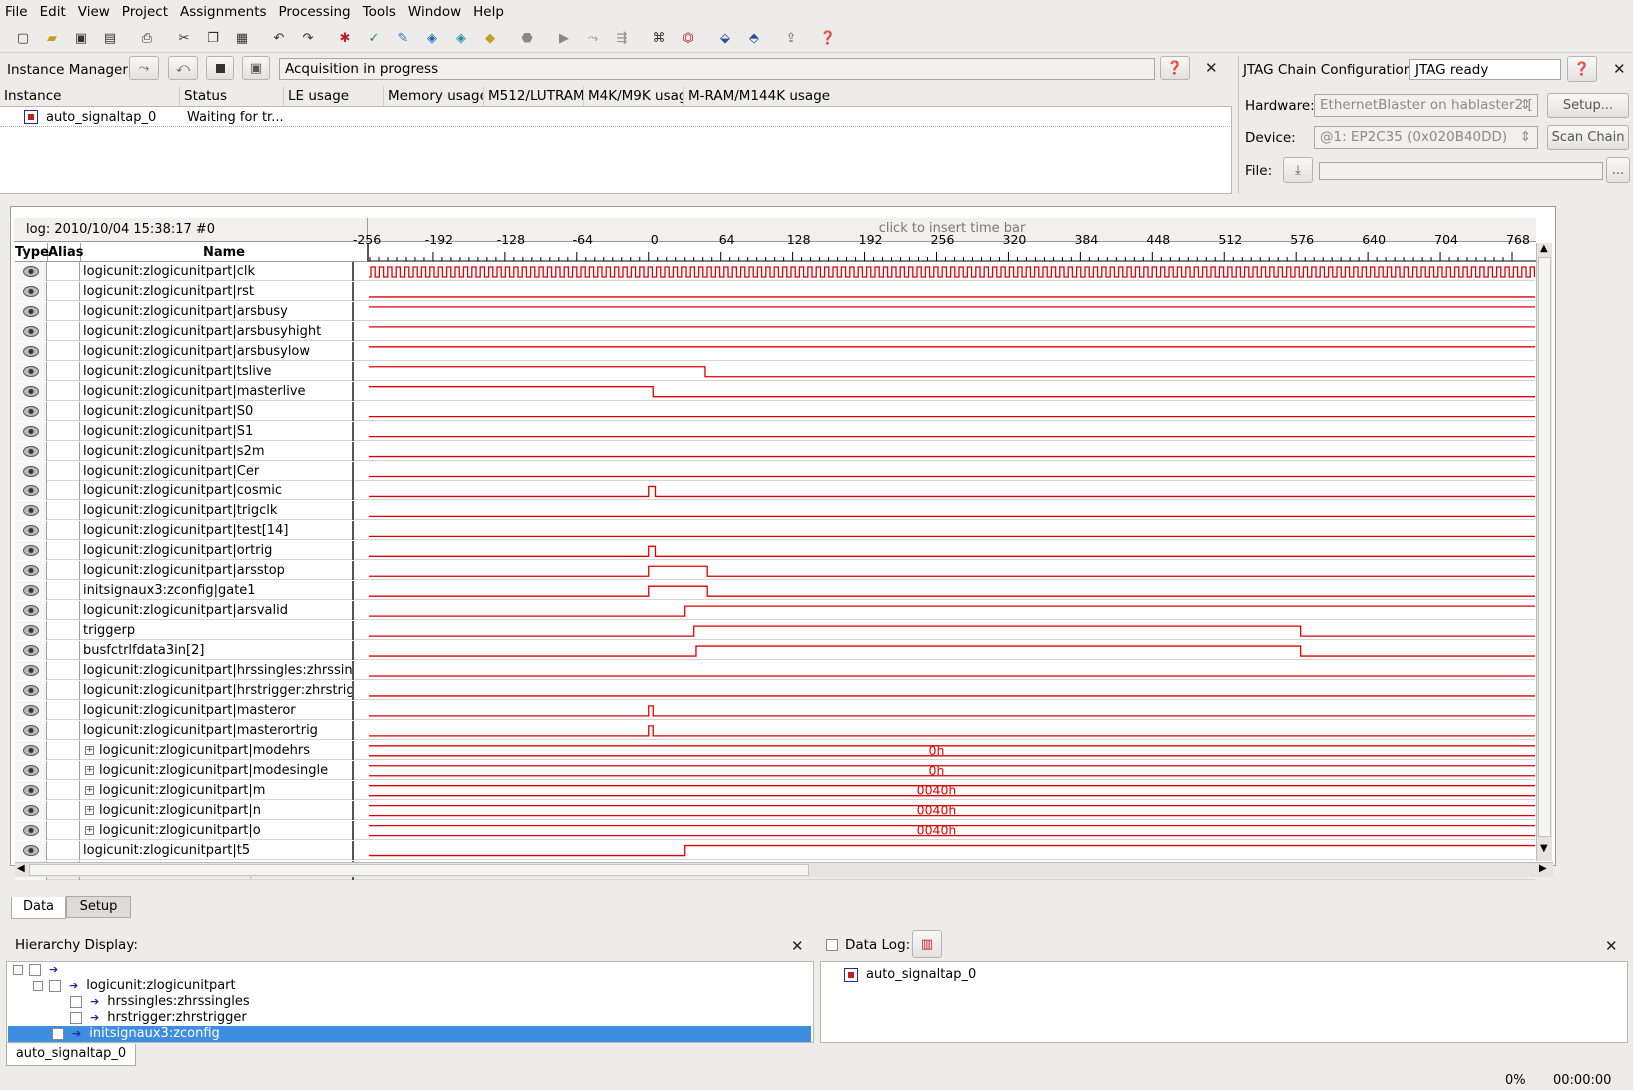  What do you see at coordinates (38, 908) in the screenshot?
I see `tab-data: Data` at bounding box center [38, 908].